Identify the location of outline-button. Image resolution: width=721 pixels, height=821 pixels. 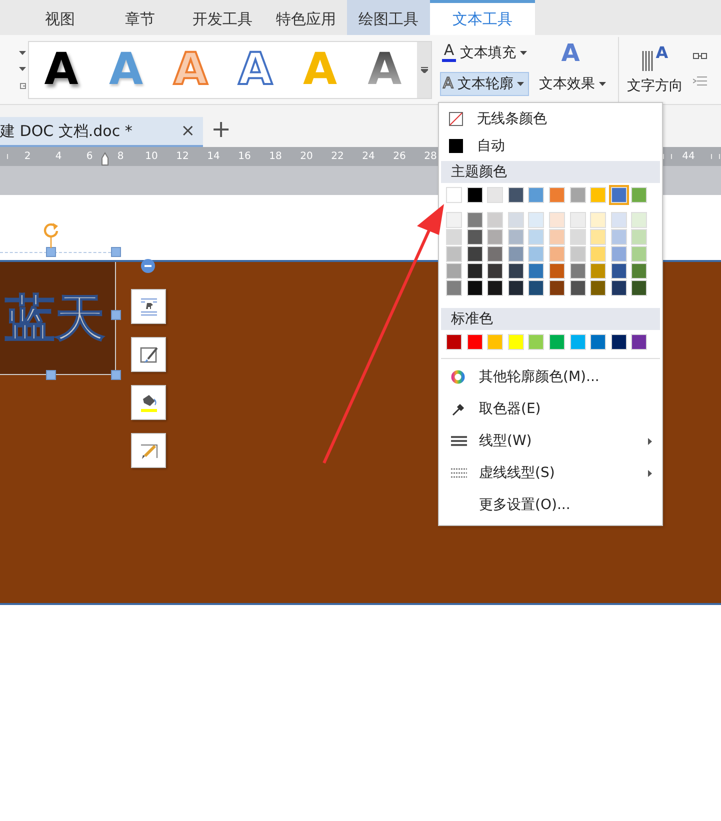
(148, 450).